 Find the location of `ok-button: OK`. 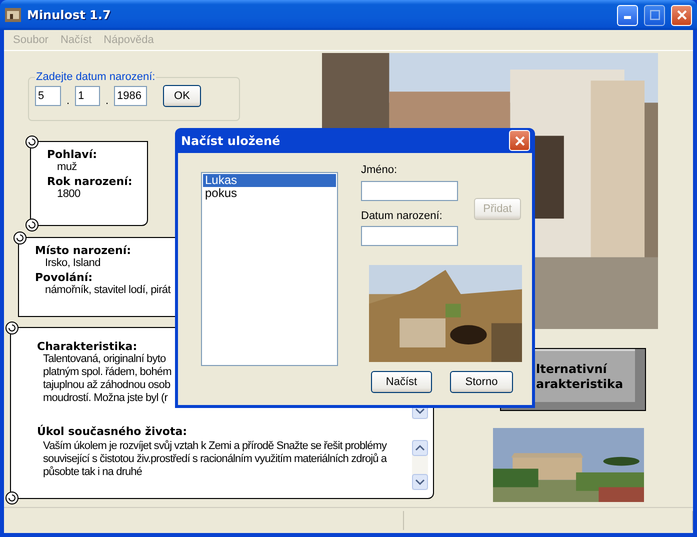

ok-button: OK is located at coordinates (182, 96).